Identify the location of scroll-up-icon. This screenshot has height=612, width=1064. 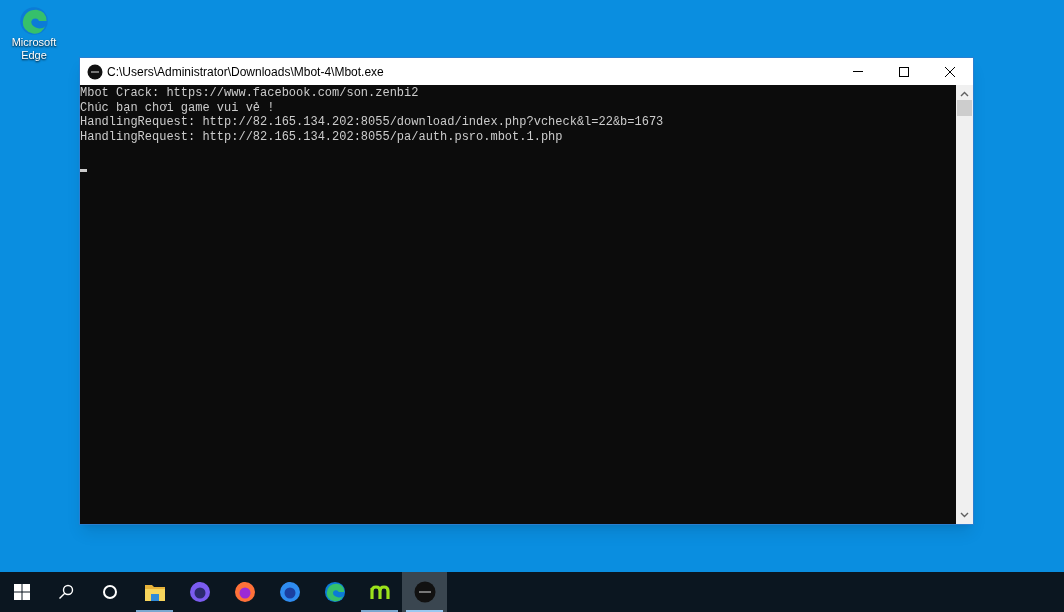
(964, 94).